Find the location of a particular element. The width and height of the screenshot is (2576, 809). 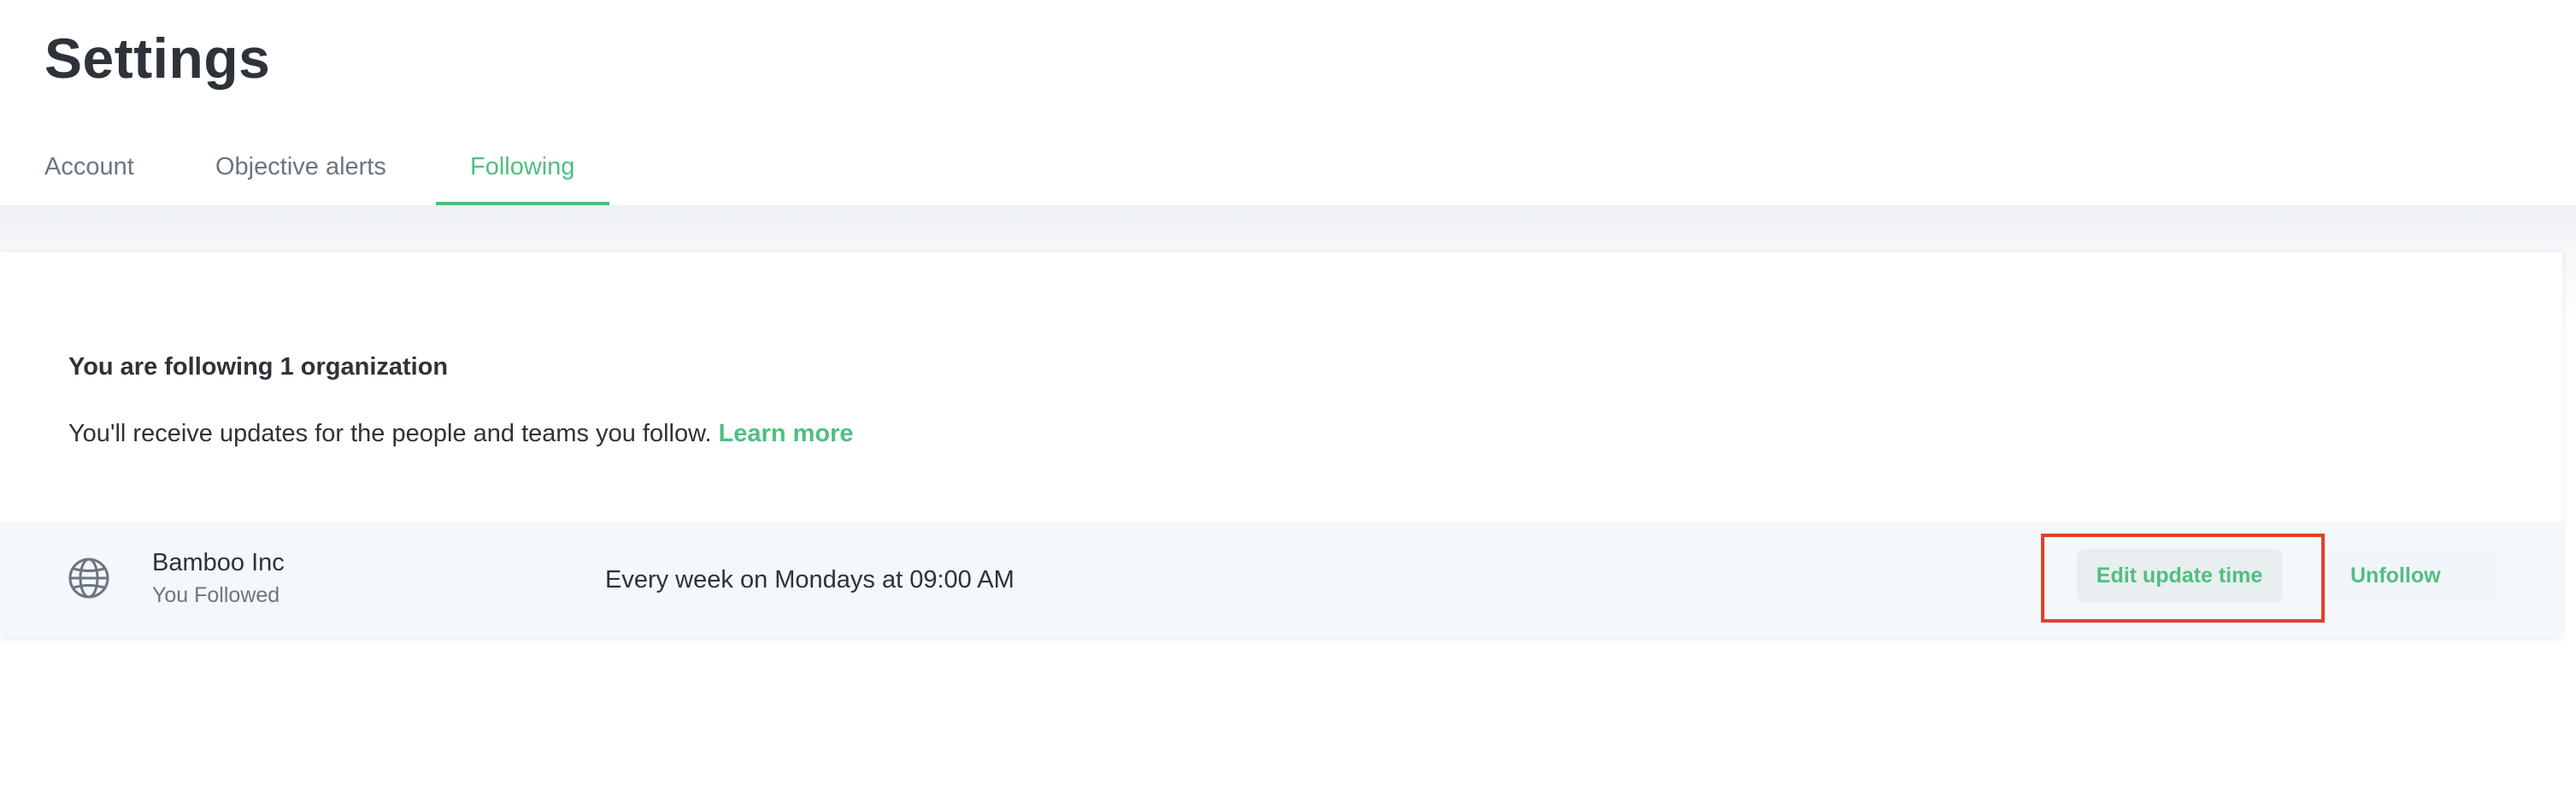

following-count-heading: You are following 1 organization is located at coordinates (258, 367).